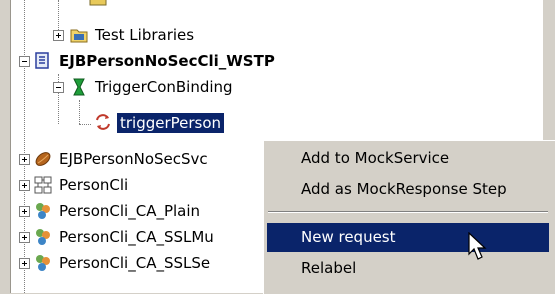 The width and height of the screenshot is (555, 294). I want to click on menu-item-new-request: New request, so click(408, 237).